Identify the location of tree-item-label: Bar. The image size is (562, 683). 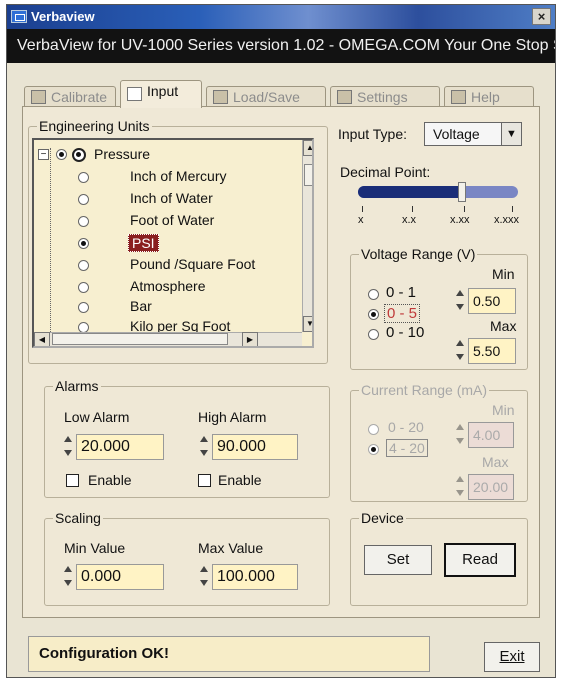
(141, 306).